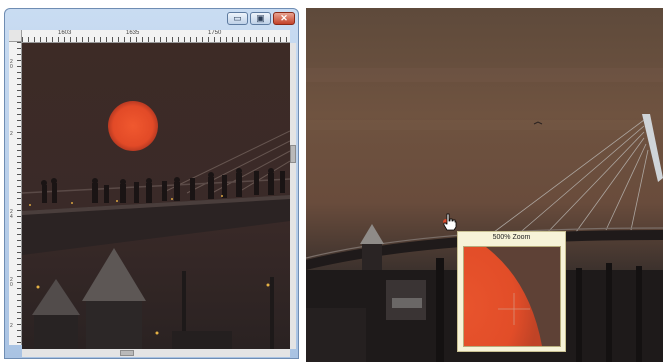 The height and width of the screenshot is (362, 663). I want to click on horizontal-scrollbar, so click(156, 353).